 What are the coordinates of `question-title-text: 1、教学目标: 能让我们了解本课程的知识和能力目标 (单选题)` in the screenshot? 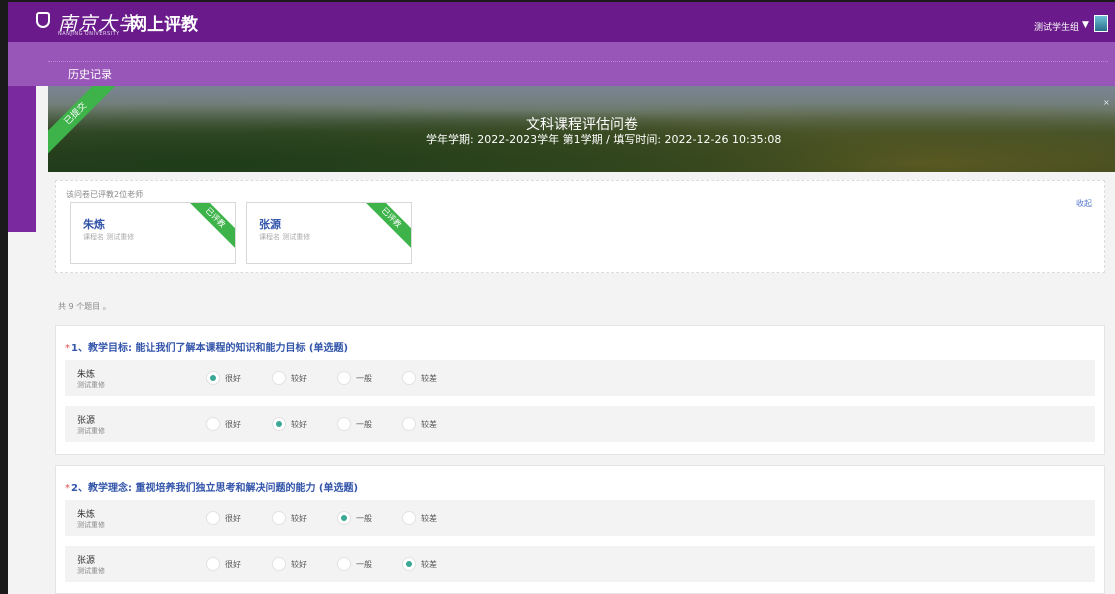 It's located at (210, 348).